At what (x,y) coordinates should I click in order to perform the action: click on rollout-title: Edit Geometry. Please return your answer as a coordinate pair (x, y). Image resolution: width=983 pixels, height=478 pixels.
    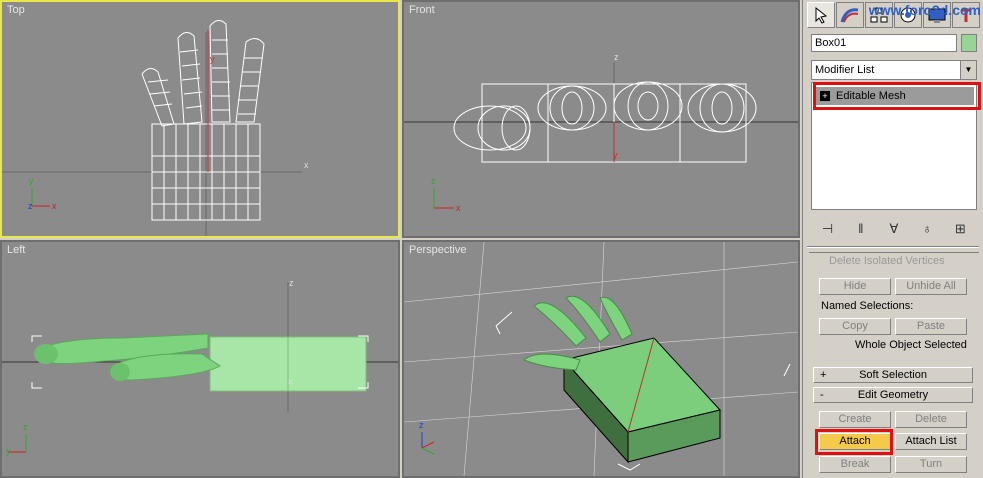
    Looking at the image, I should click on (893, 395).